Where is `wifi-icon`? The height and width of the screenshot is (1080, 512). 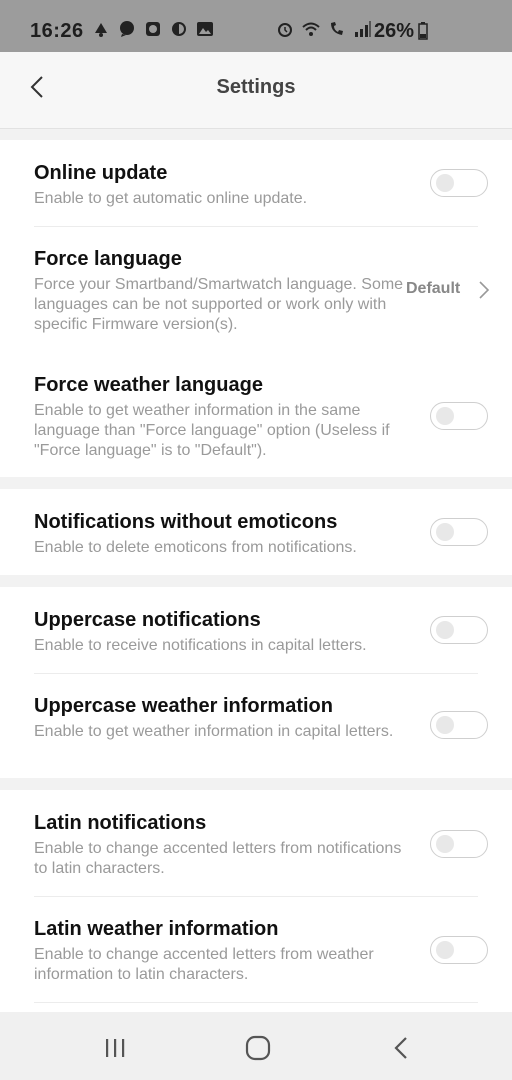 wifi-icon is located at coordinates (311, 29).